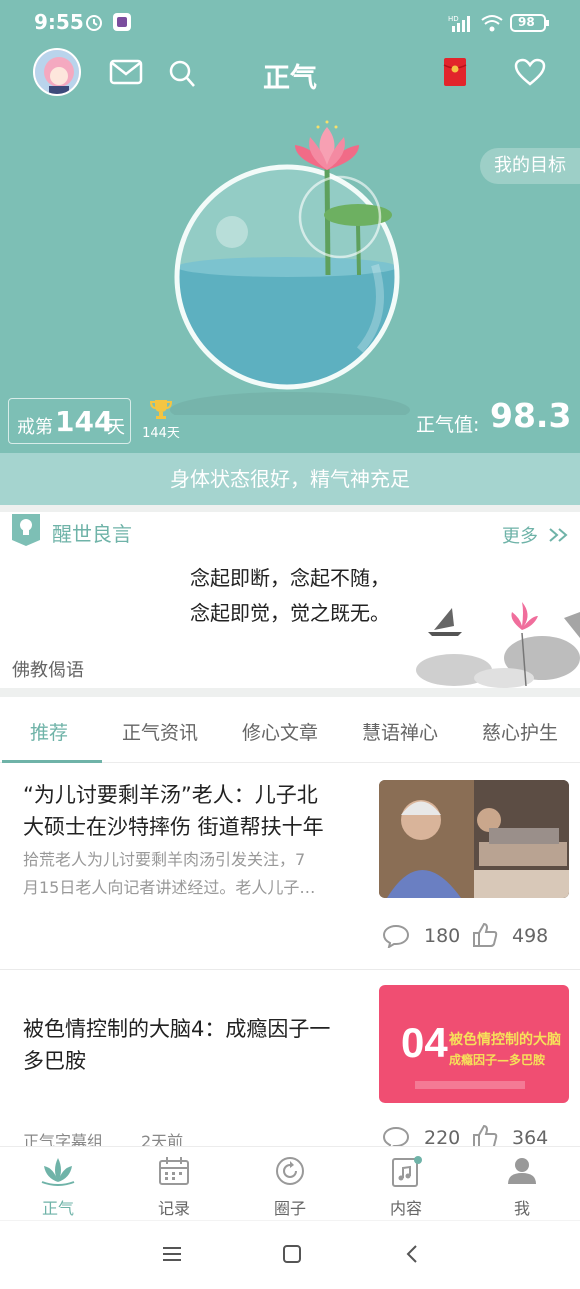  Describe the element at coordinates (492, 25) in the screenshot. I see `wifi-icon` at that location.